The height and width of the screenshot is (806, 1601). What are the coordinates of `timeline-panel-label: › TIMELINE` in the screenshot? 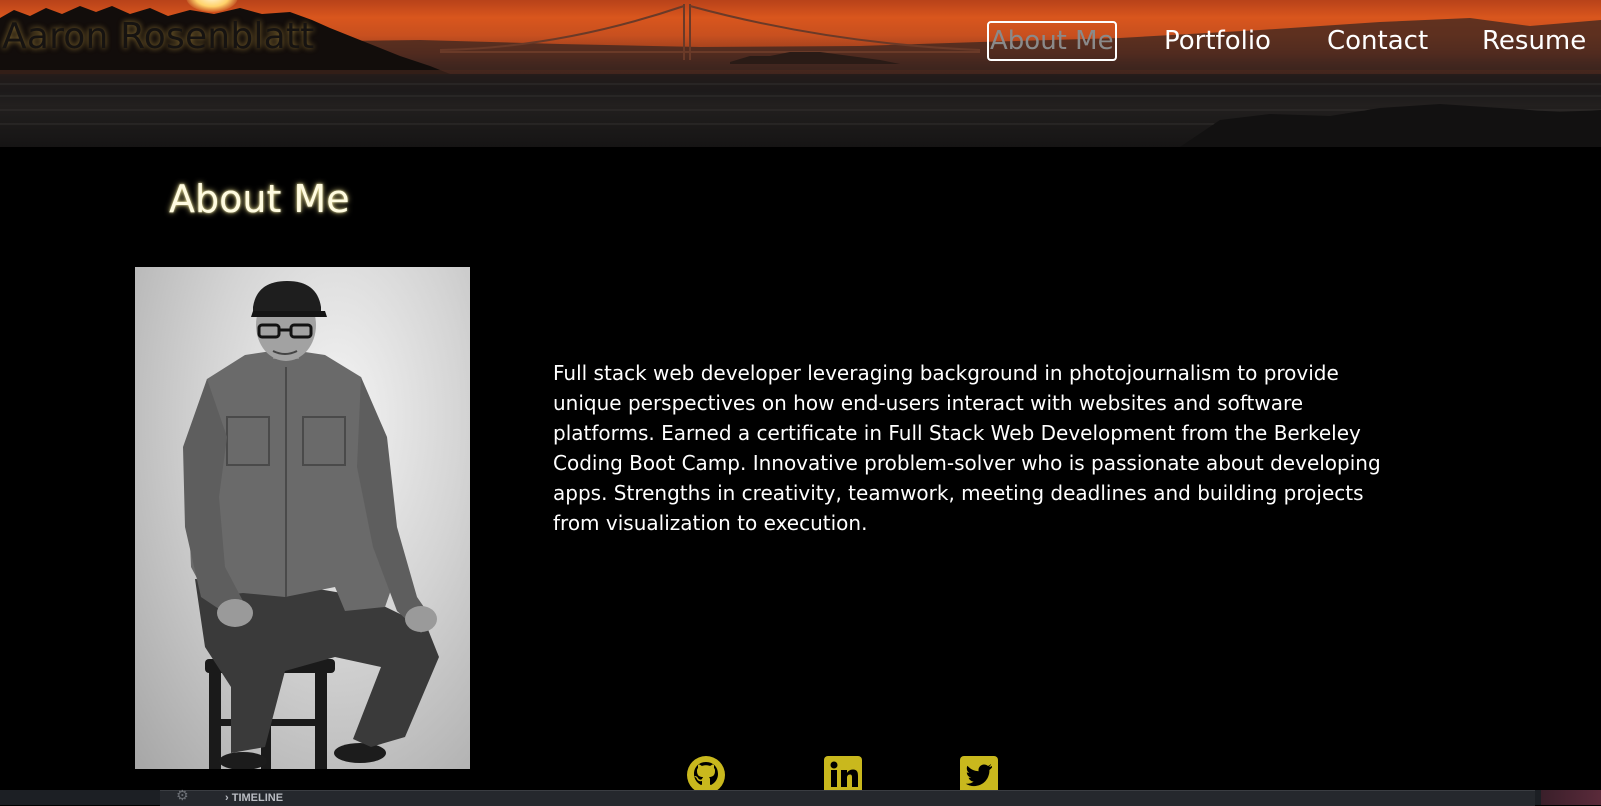 It's located at (254, 798).